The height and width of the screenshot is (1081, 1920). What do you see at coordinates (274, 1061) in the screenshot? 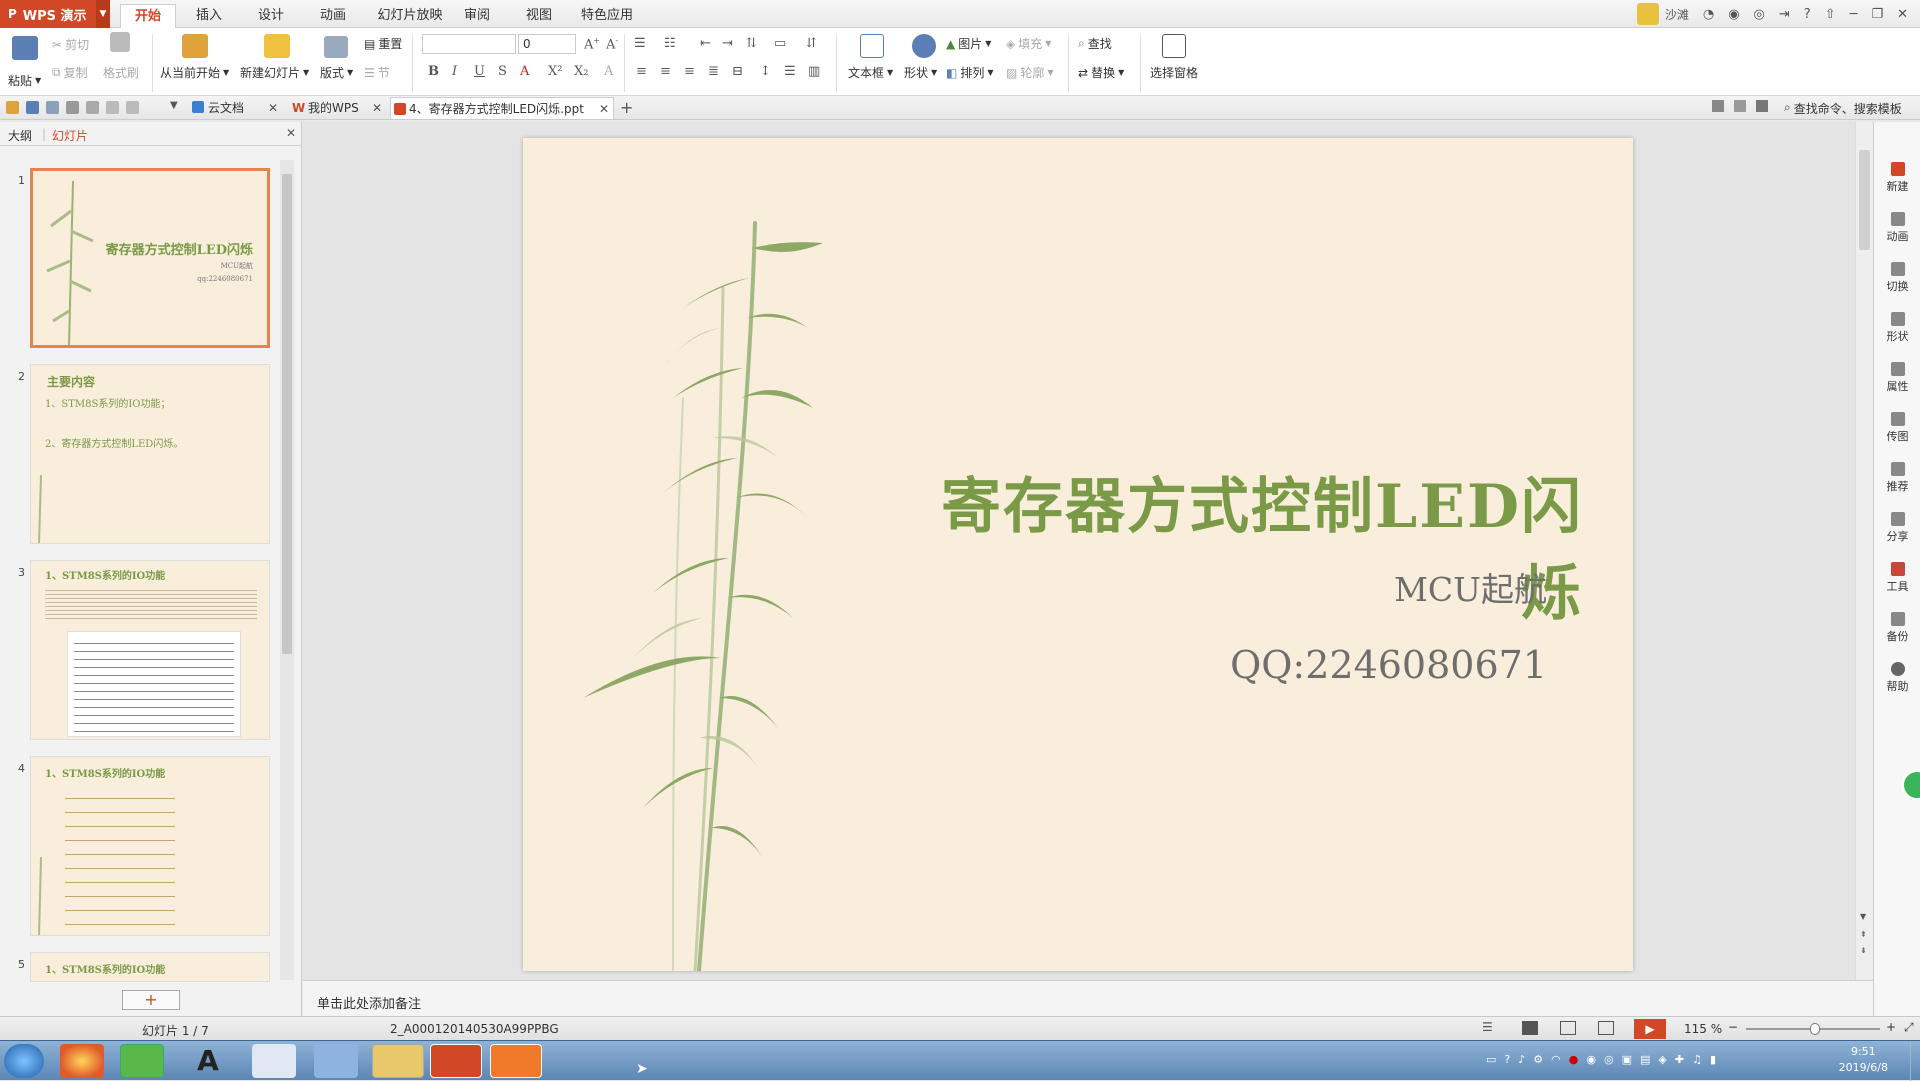
I see `taskbar-calculator-icon` at bounding box center [274, 1061].